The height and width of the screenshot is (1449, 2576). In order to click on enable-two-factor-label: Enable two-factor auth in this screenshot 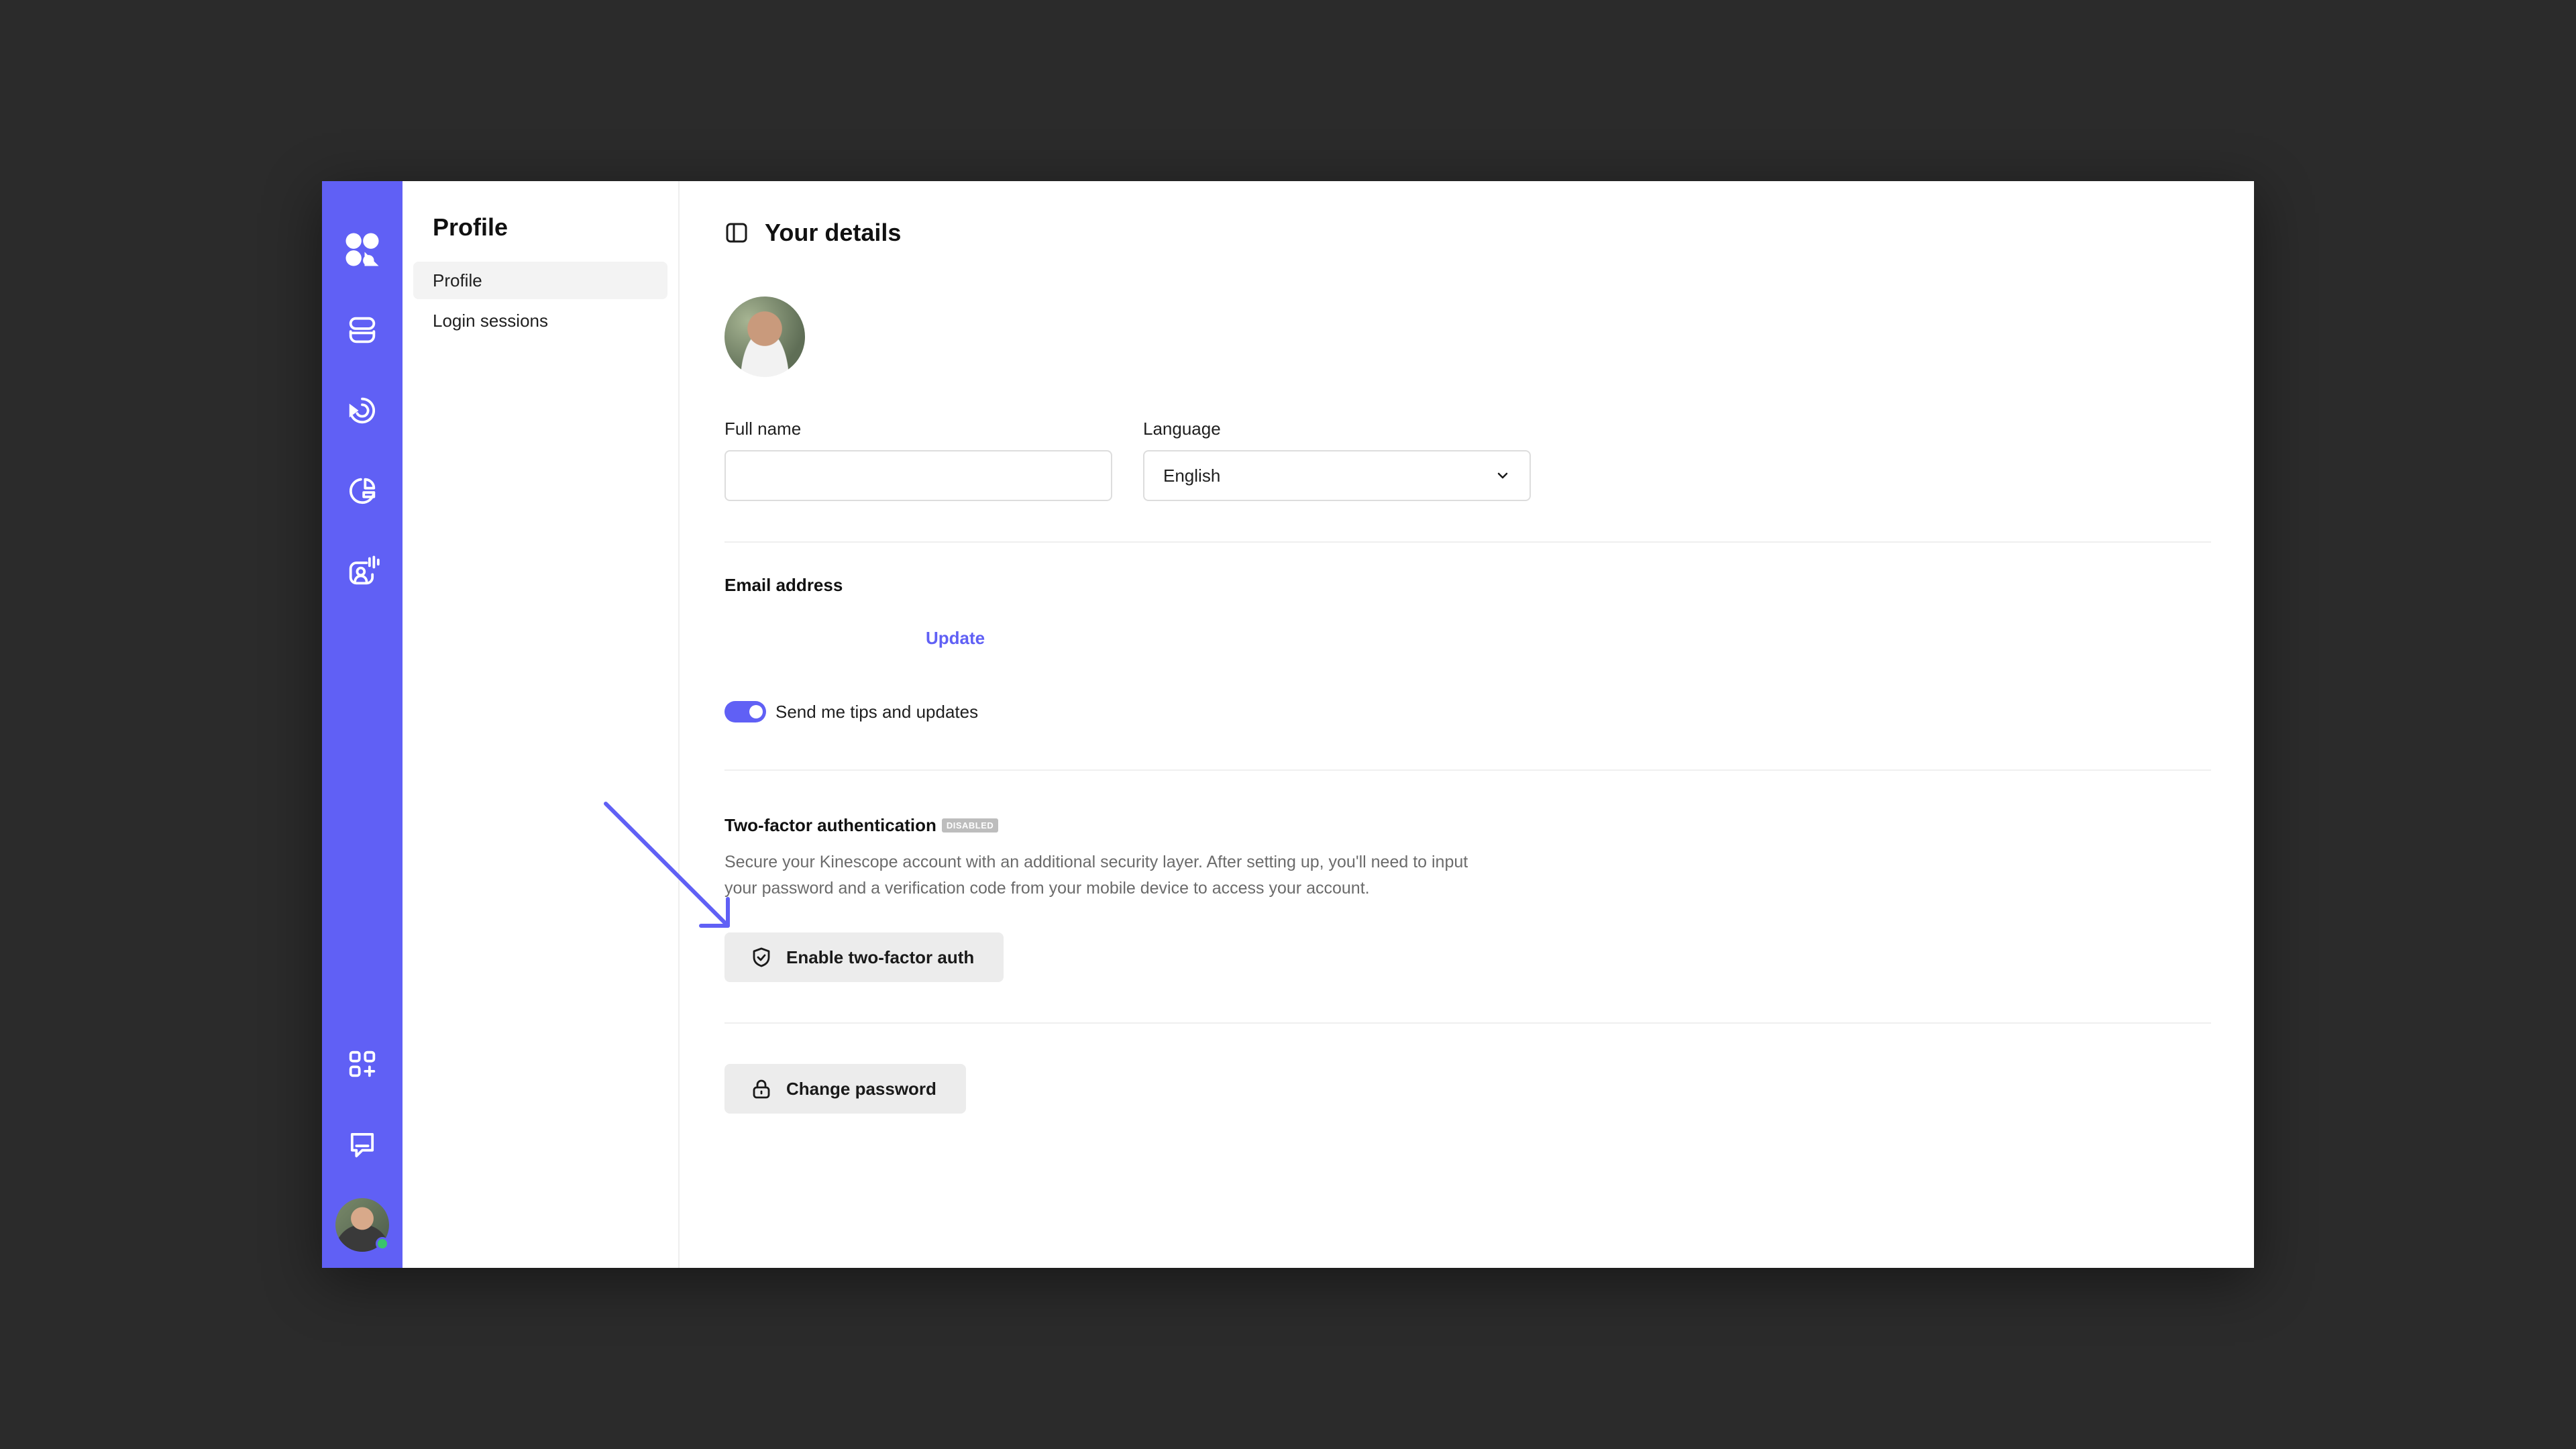, I will do `click(880, 957)`.